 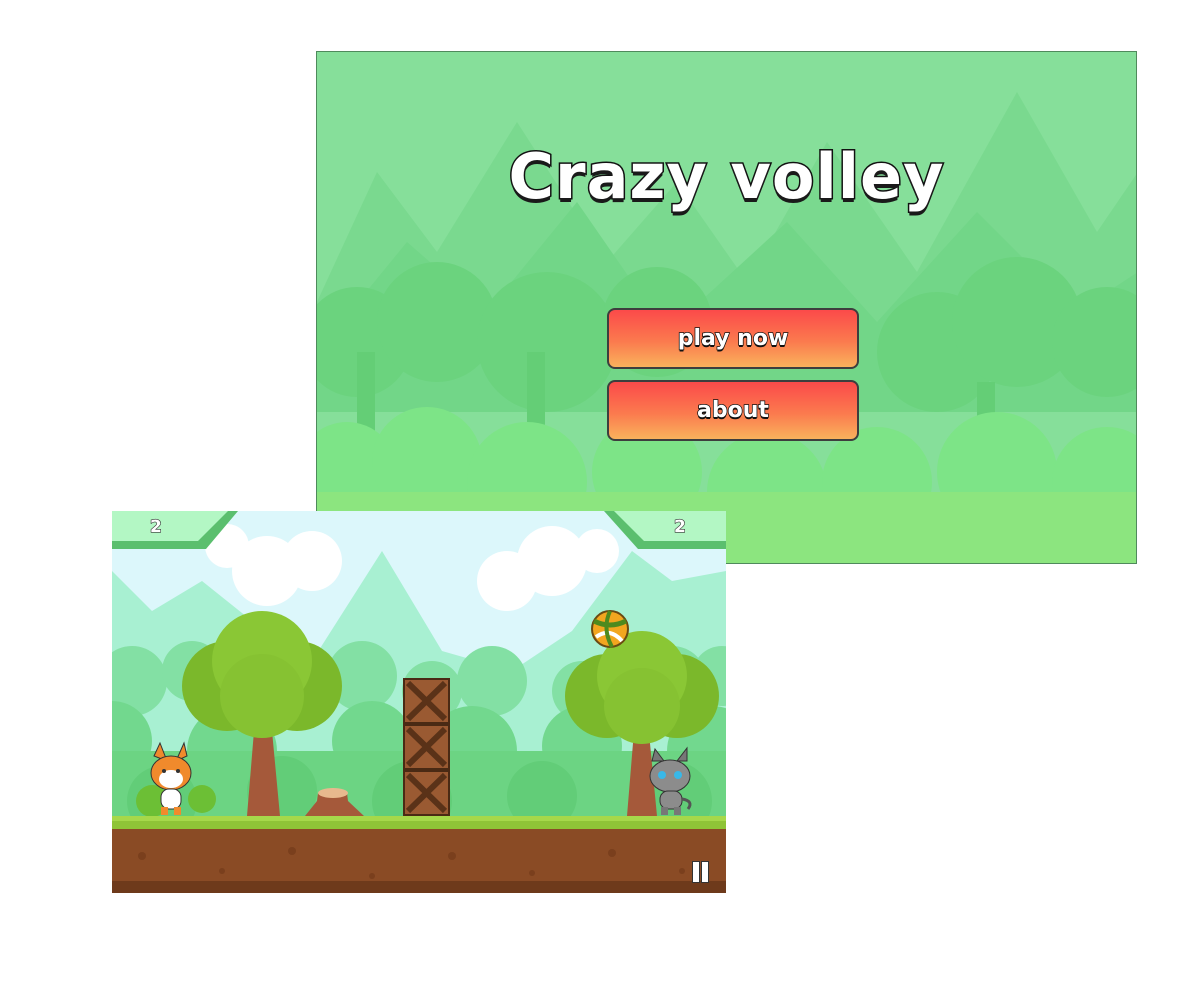 What do you see at coordinates (696, 872) in the screenshot?
I see `pause-bar-left` at bounding box center [696, 872].